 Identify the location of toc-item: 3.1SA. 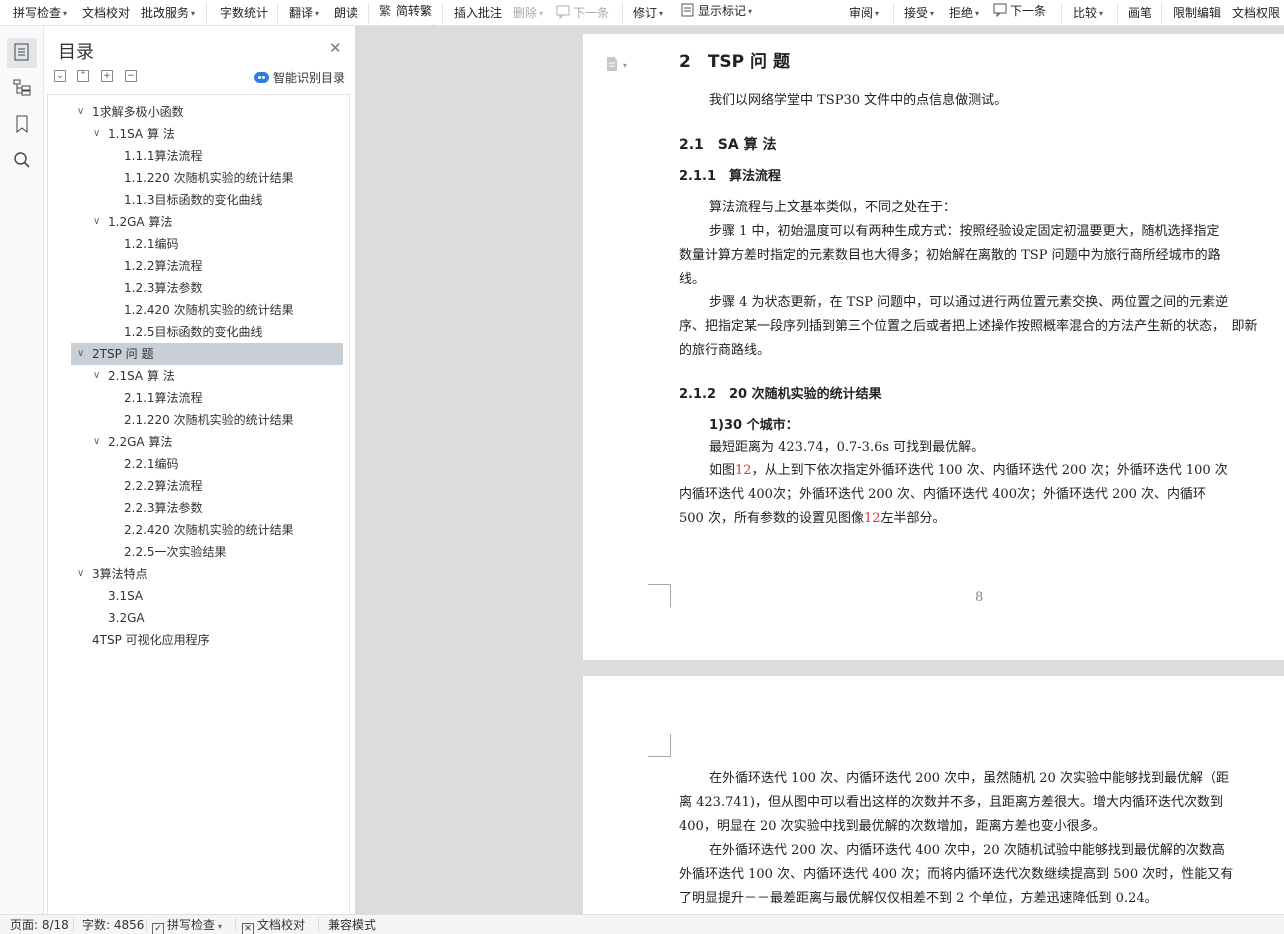
(207, 596).